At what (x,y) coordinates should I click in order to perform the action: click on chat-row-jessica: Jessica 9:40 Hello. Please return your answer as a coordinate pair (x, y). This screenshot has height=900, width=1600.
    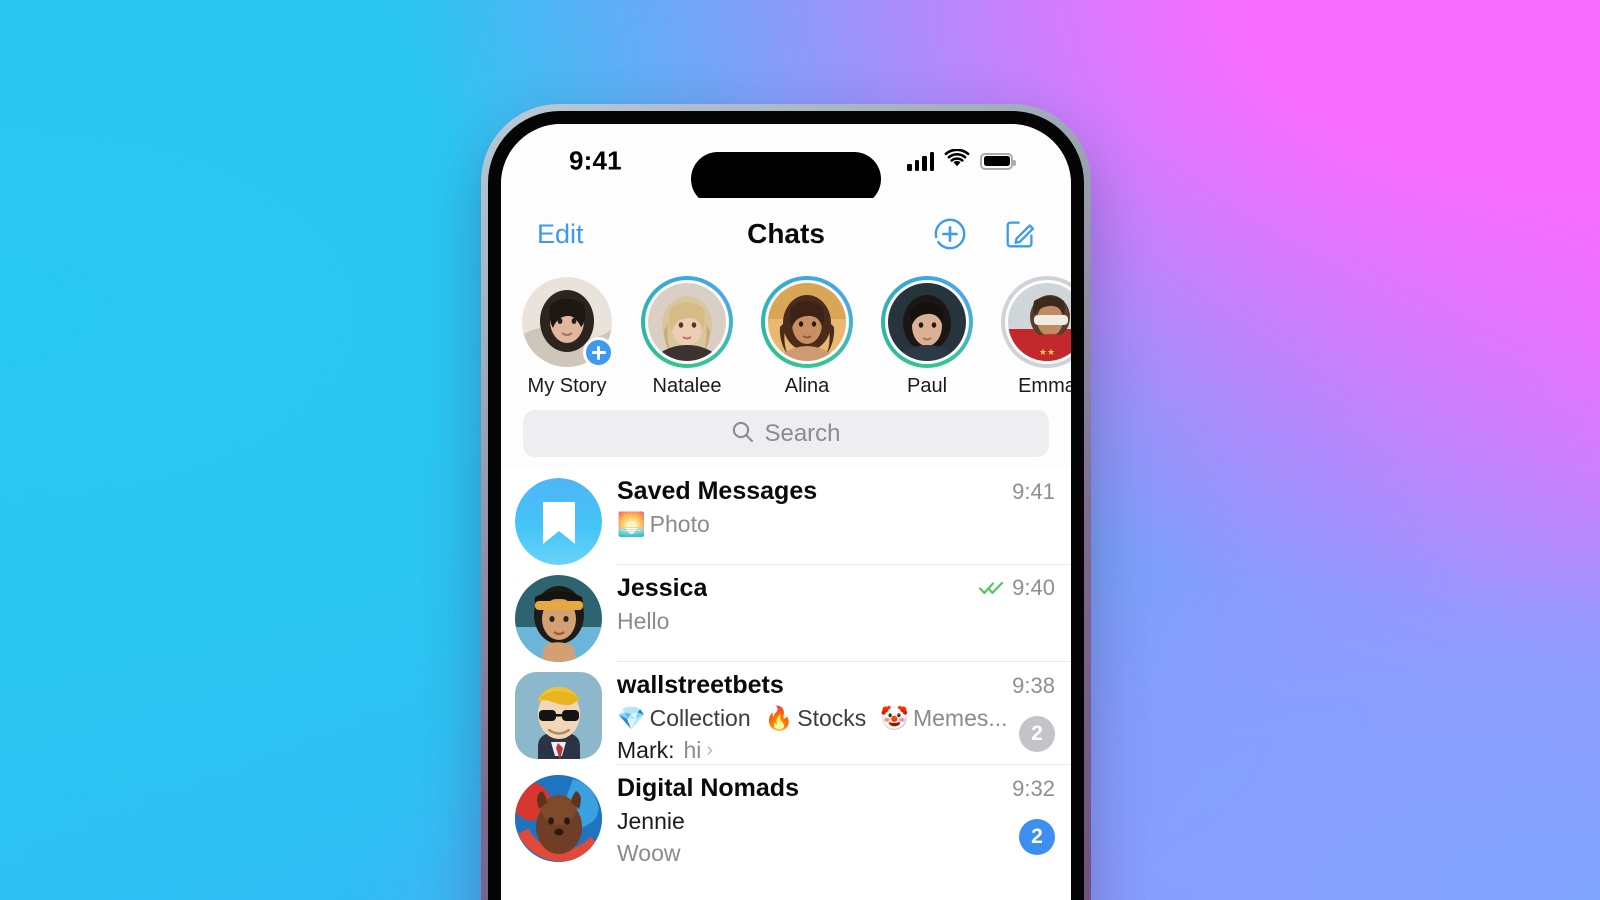
    Looking at the image, I should click on (786, 613).